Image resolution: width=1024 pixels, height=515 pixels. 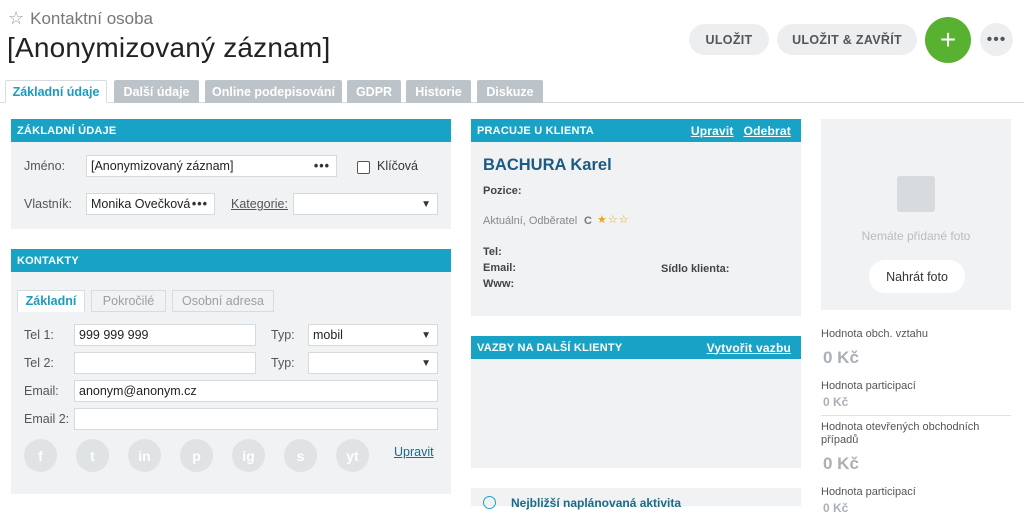 What do you see at coordinates (48, 260) in the screenshot?
I see `contacts-heading-text: KONTAKTY` at bounding box center [48, 260].